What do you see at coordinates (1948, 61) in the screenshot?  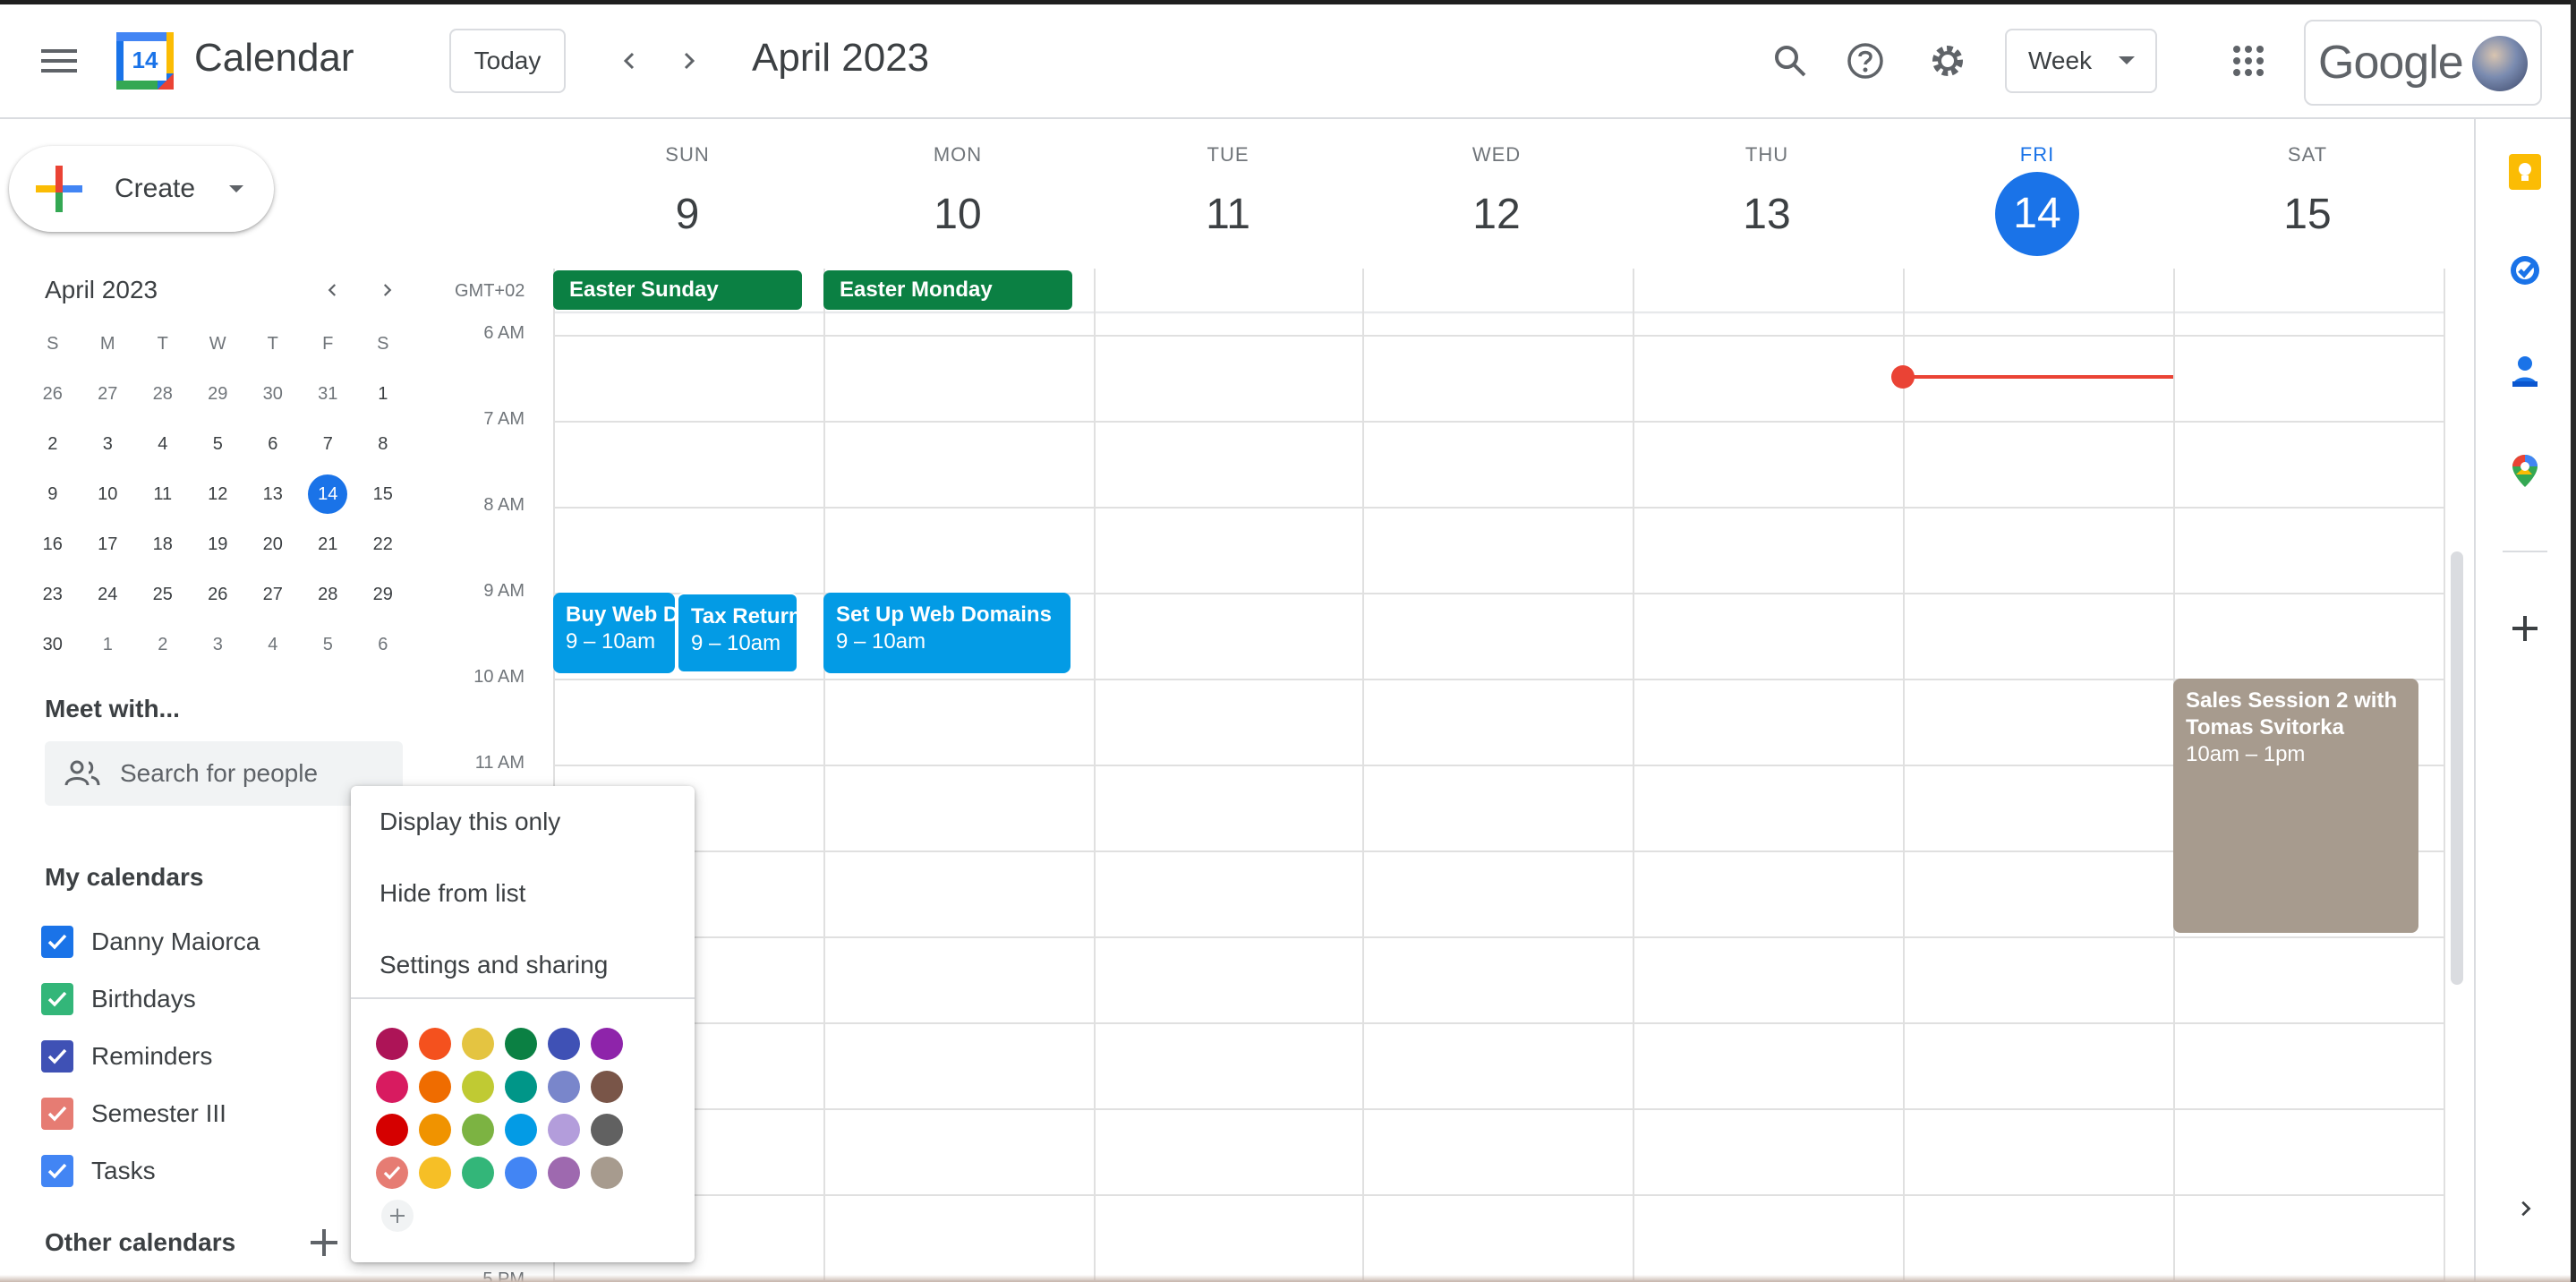 I see `settings-button` at bounding box center [1948, 61].